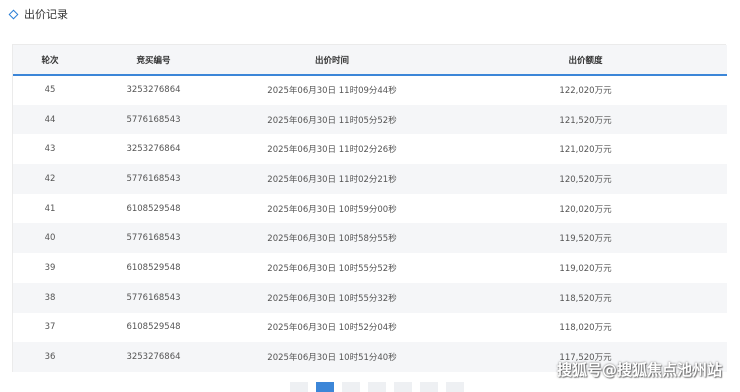 The image size is (740, 392). I want to click on cell-bid-time: 2025年06月30日 10时58分55秒, so click(332, 238).